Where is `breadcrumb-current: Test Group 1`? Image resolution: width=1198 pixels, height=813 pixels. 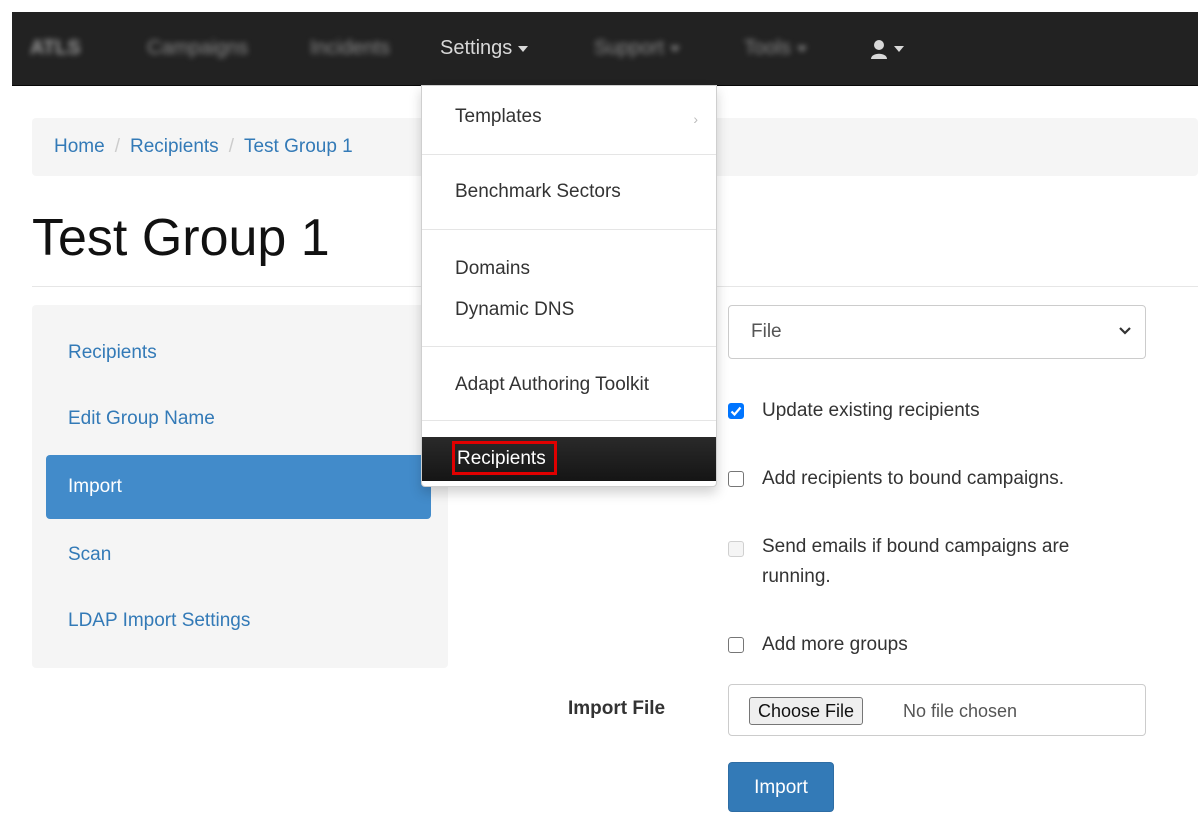 breadcrumb-current: Test Group 1 is located at coordinates (298, 146).